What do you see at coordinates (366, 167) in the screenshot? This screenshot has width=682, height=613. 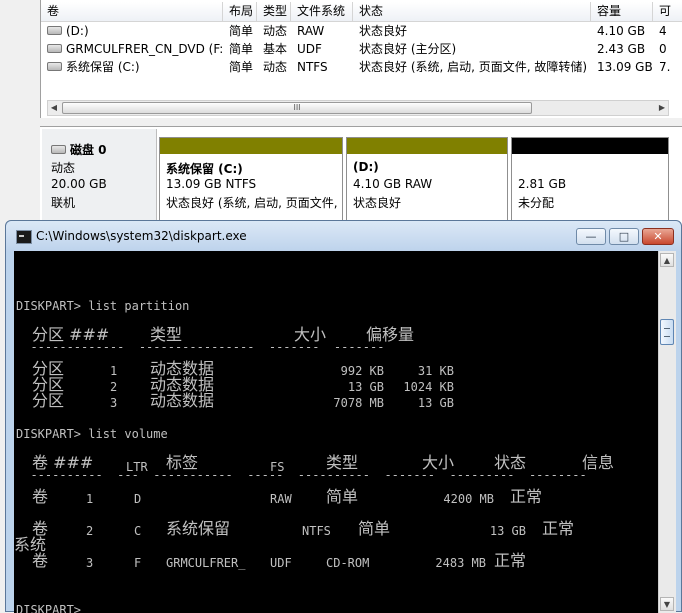 I see `partition-title: (D:)` at bounding box center [366, 167].